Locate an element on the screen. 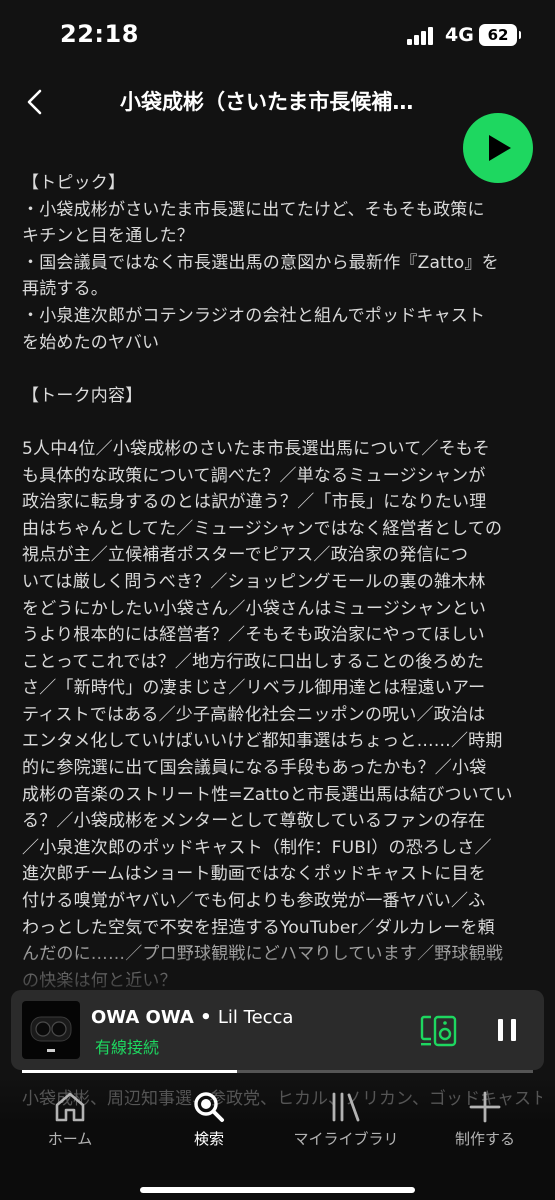 This screenshot has height=1200, width=555. description-line: 付ける嗅覚がヤバい／でも何よりも参政党が一番ヤバい／ふ is located at coordinates (254, 901).